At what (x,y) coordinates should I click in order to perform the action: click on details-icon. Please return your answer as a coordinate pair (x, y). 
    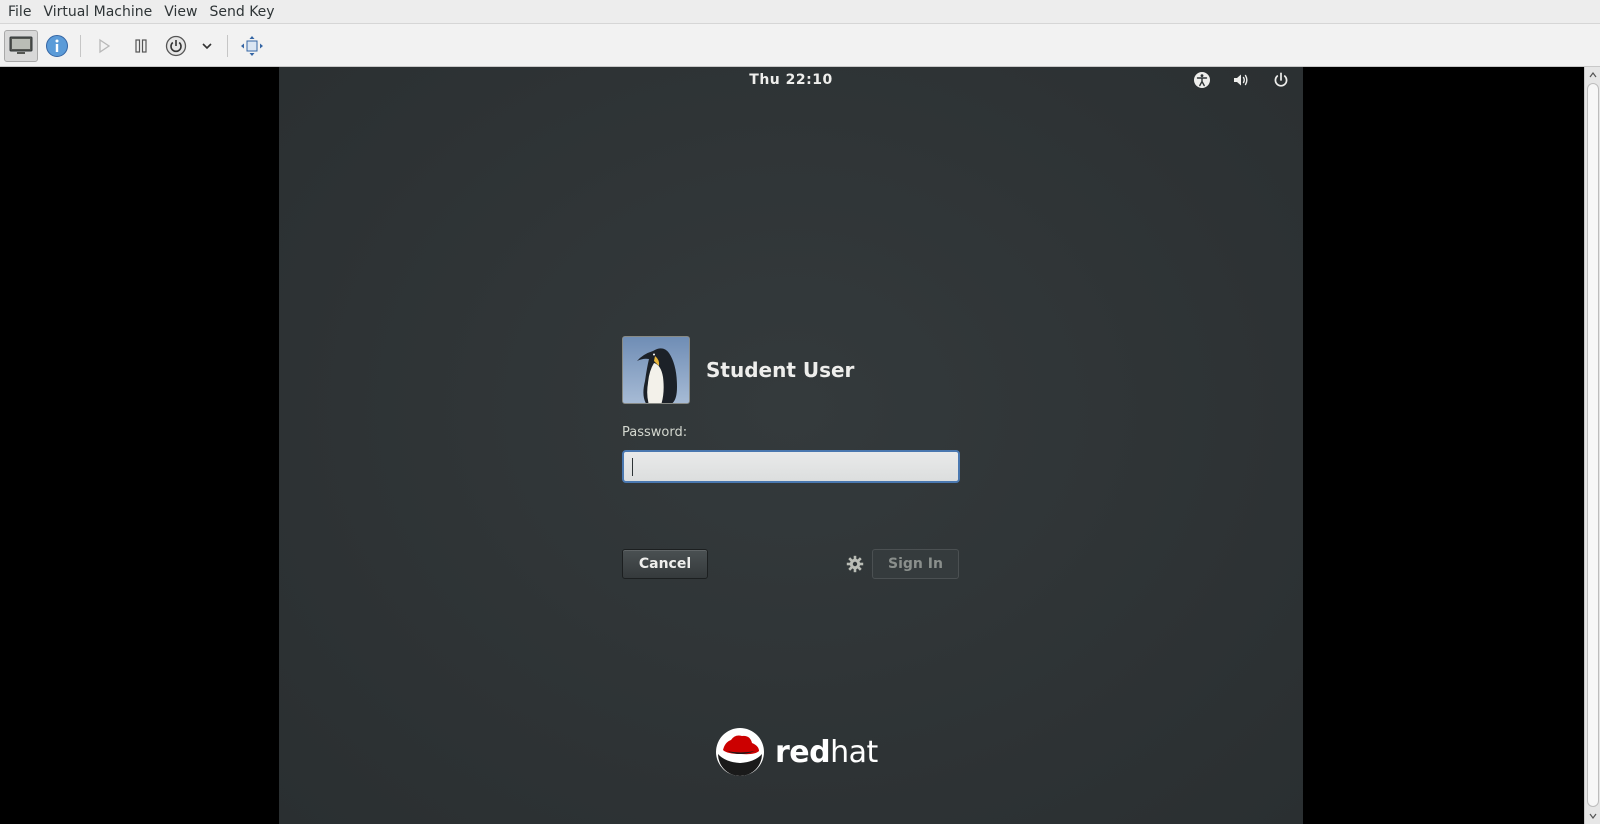
    Looking at the image, I should click on (57, 46).